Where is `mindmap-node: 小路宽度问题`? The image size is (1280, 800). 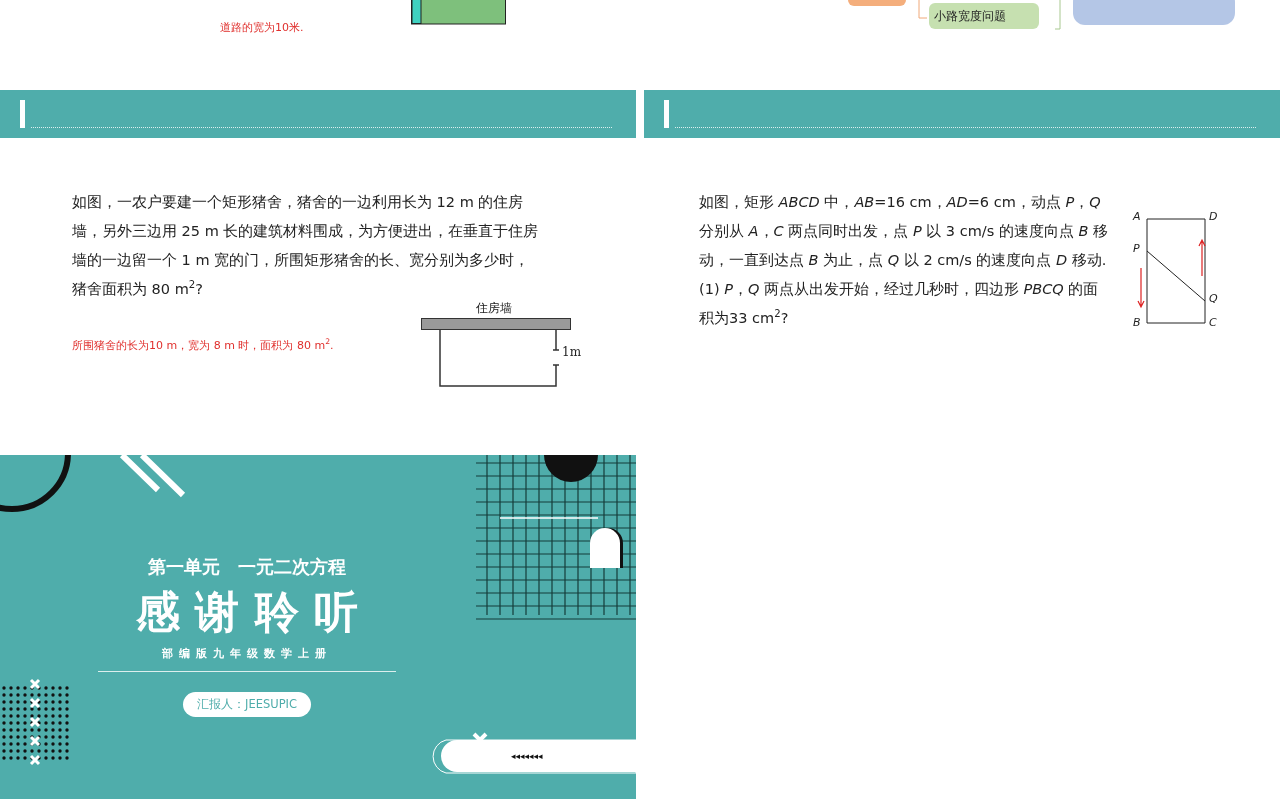
mindmap-node: 小路宽度问题 is located at coordinates (984, 16).